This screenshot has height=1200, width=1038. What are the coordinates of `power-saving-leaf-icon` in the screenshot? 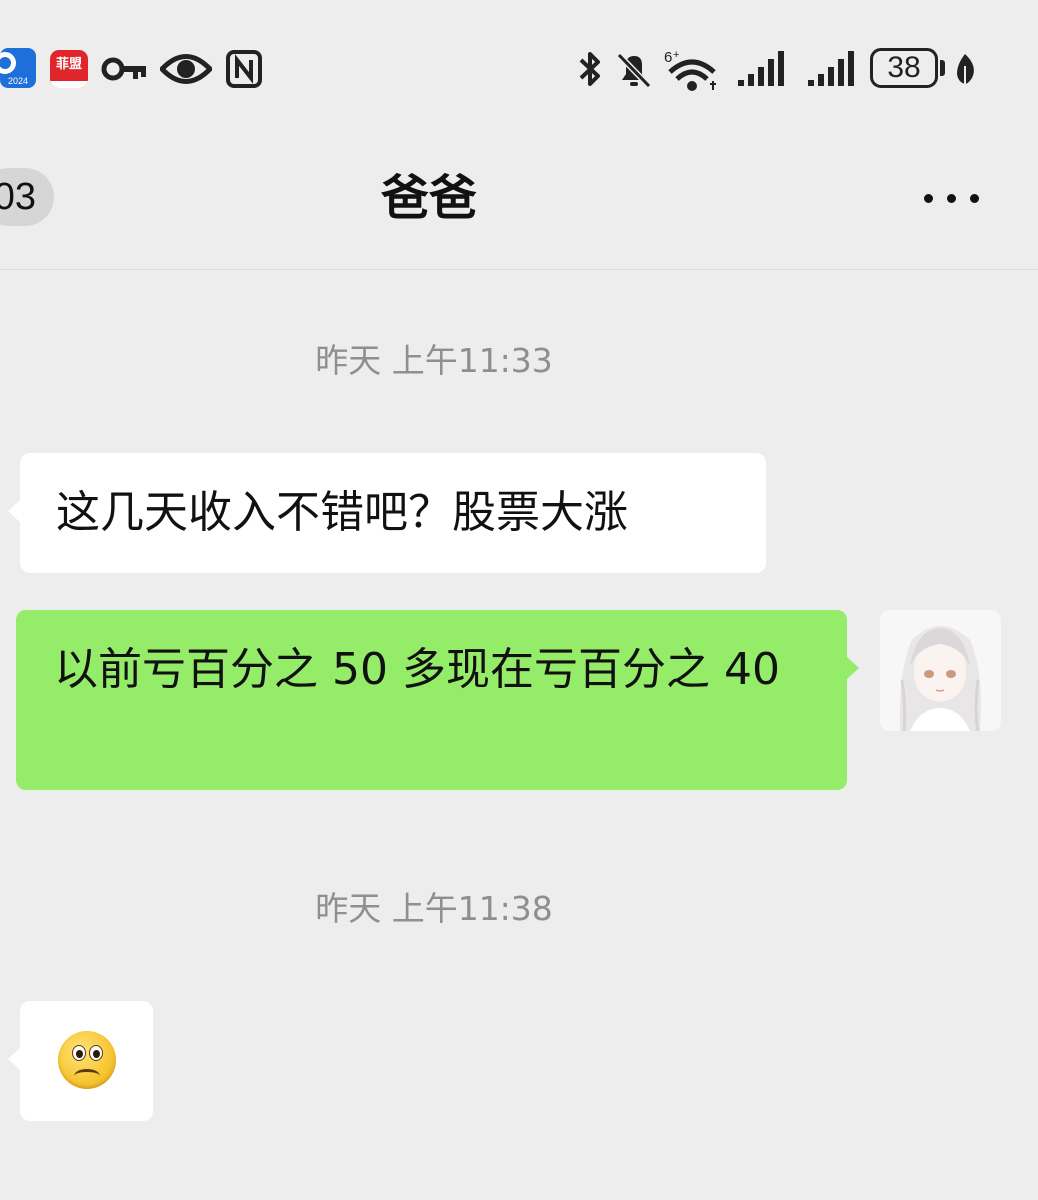 It's located at (965, 69).